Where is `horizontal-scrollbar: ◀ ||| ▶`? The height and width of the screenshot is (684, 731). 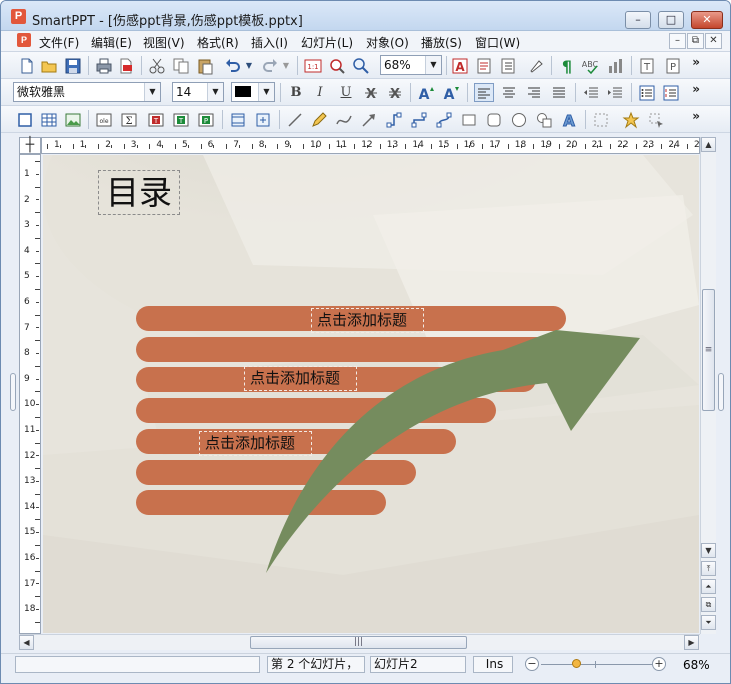 horizontal-scrollbar: ◀ ||| ▶ is located at coordinates (359, 642).